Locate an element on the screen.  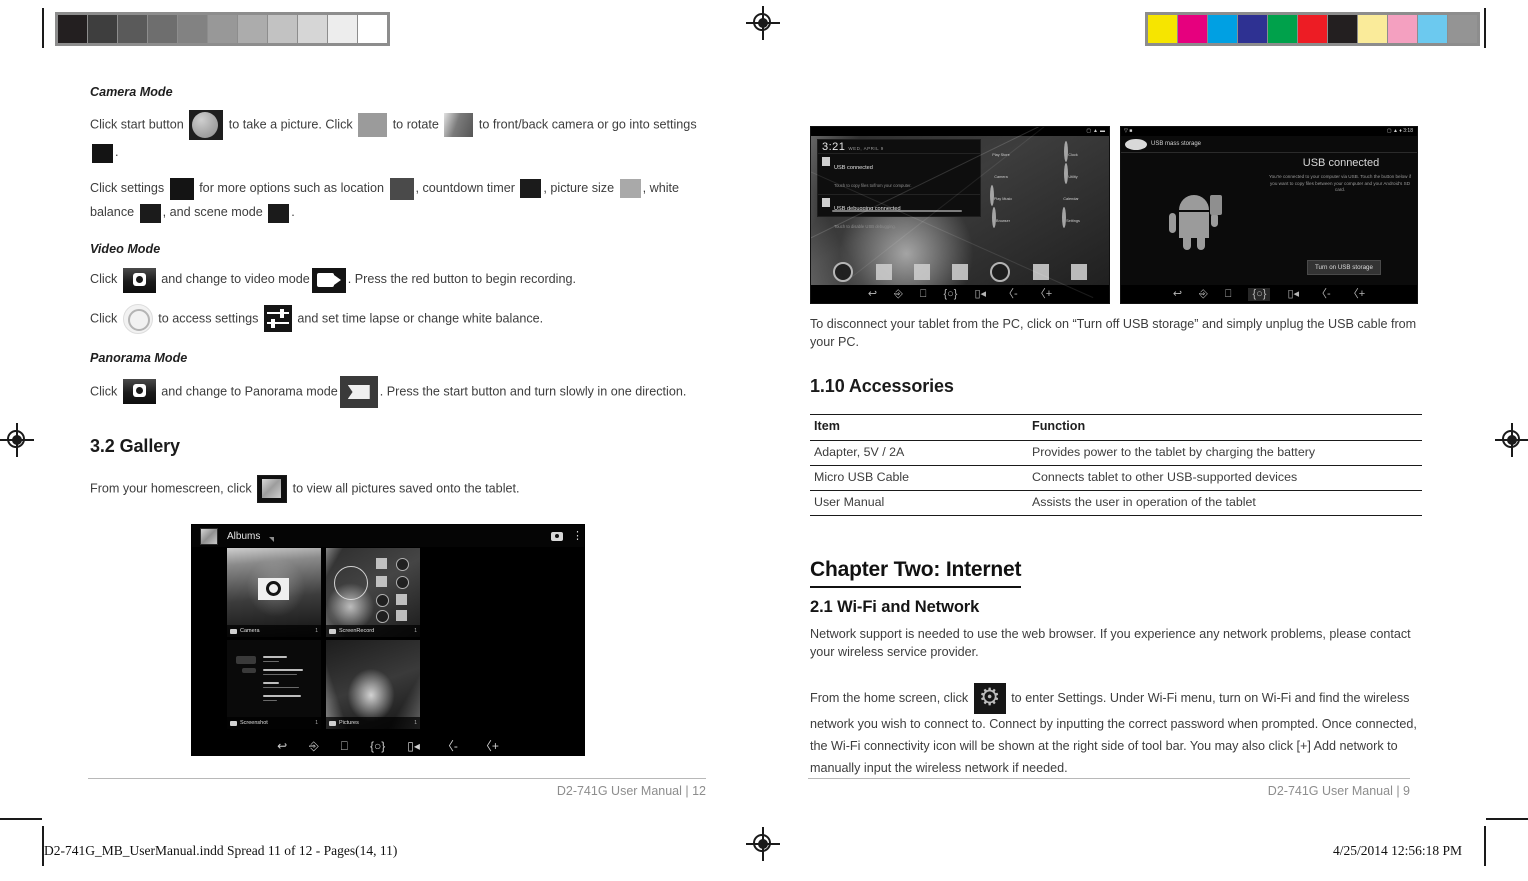
camera-p2-text-d: , picture size is located at coordinates (579, 187).